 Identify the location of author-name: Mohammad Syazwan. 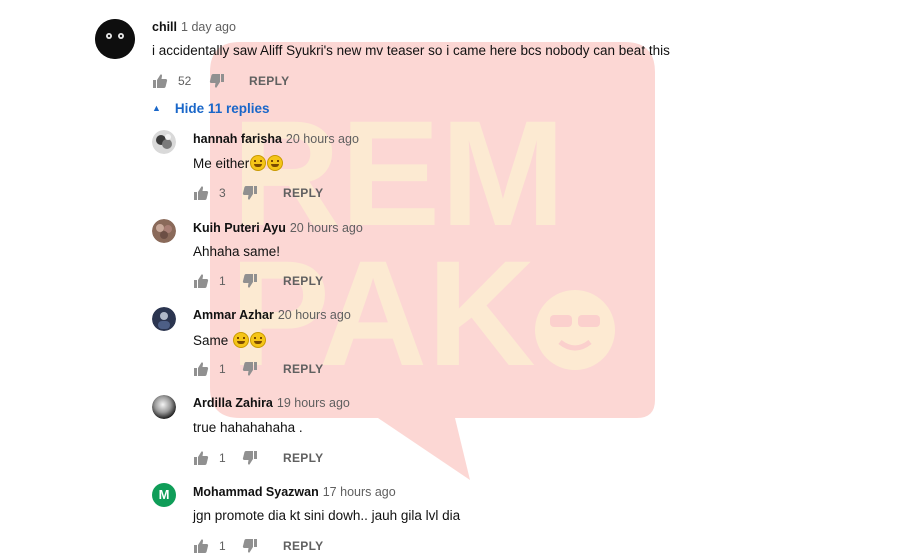
(256, 492).